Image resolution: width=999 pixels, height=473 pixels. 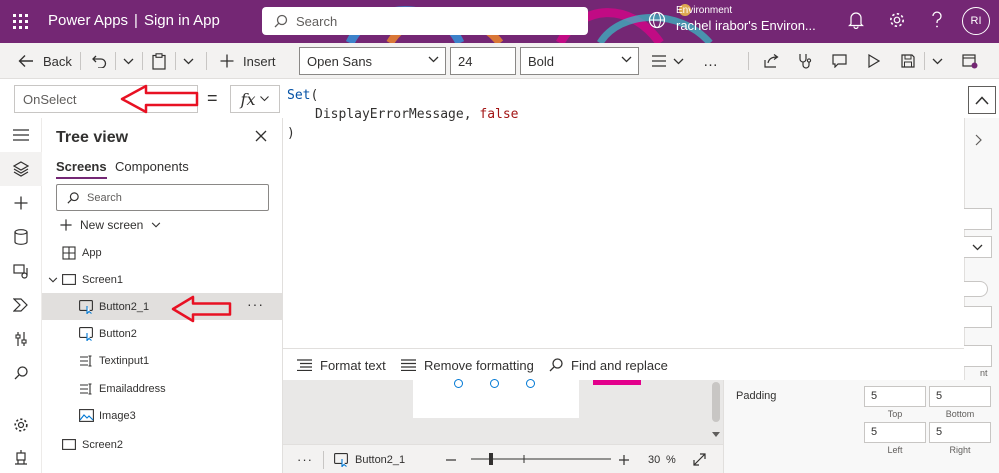 I want to click on clipboard-icon, so click(x=159, y=61).